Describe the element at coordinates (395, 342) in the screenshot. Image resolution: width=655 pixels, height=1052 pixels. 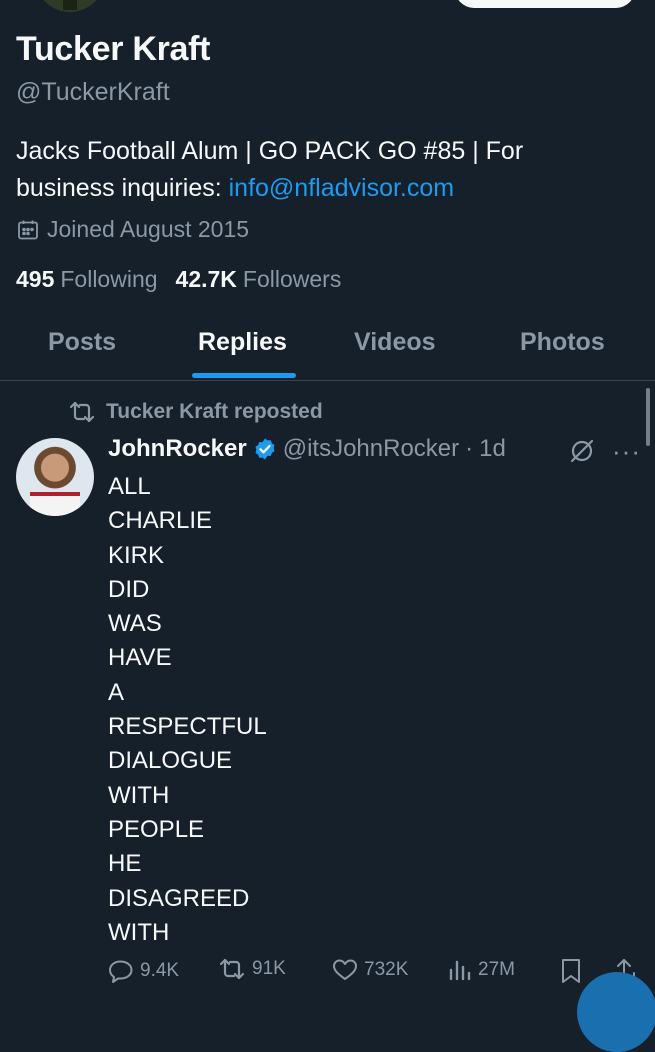
I see `tab-videos: Videos` at that location.